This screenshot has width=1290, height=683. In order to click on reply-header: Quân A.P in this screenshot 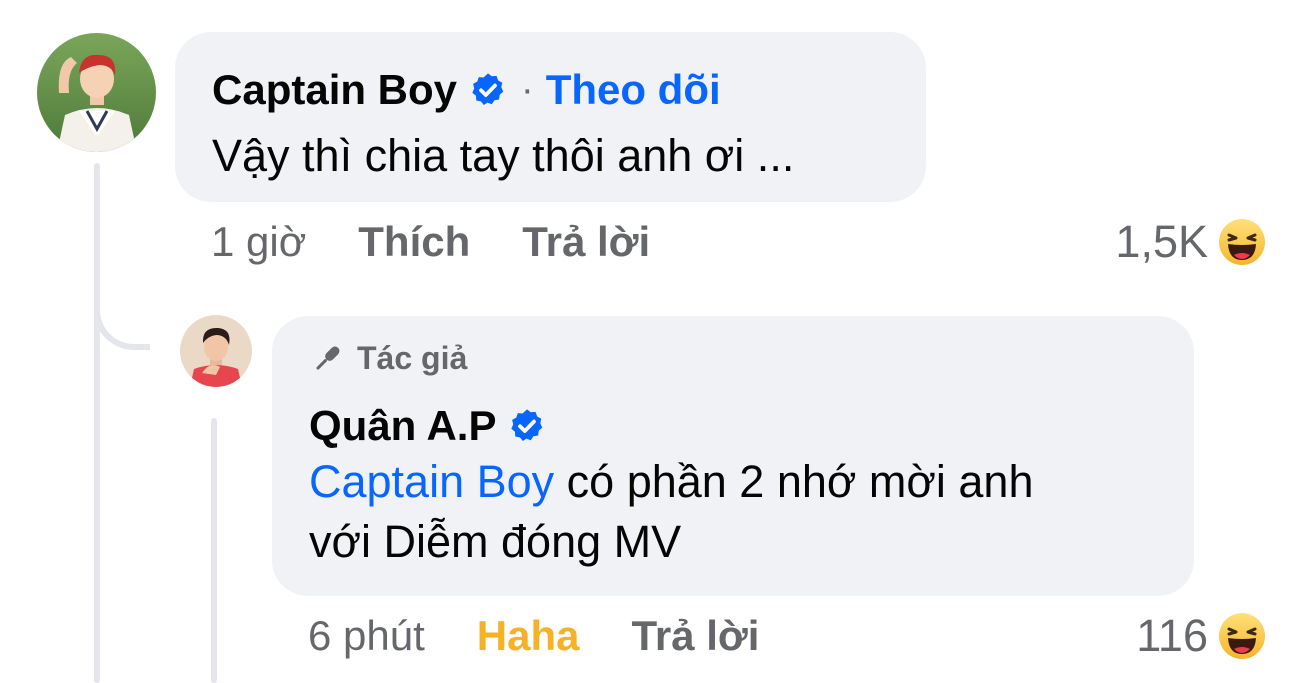, I will do `click(427, 426)`.